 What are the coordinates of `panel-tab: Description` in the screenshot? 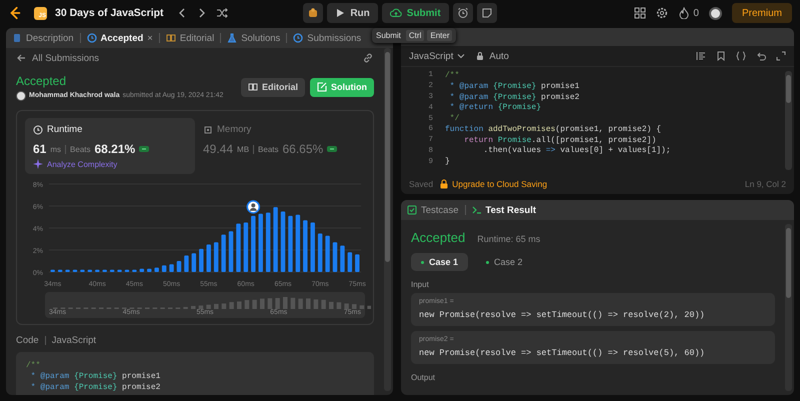 It's located at (43, 38).